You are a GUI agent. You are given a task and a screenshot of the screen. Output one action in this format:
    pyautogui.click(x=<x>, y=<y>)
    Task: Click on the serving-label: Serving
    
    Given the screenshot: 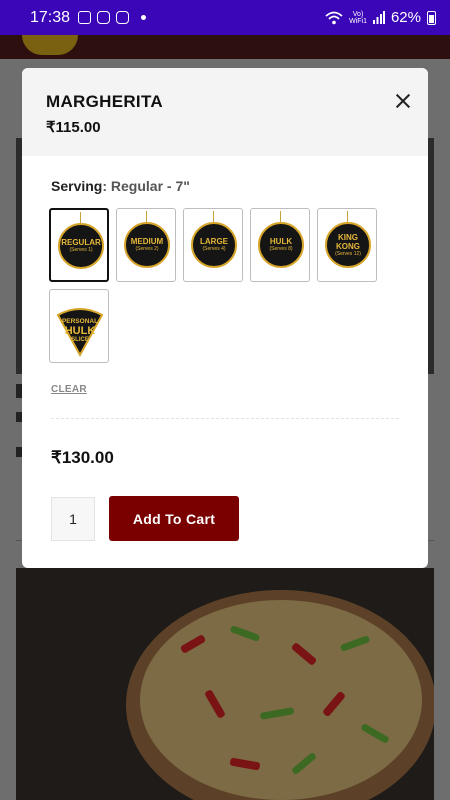 What is the action you would take?
    pyautogui.click(x=77, y=186)
    